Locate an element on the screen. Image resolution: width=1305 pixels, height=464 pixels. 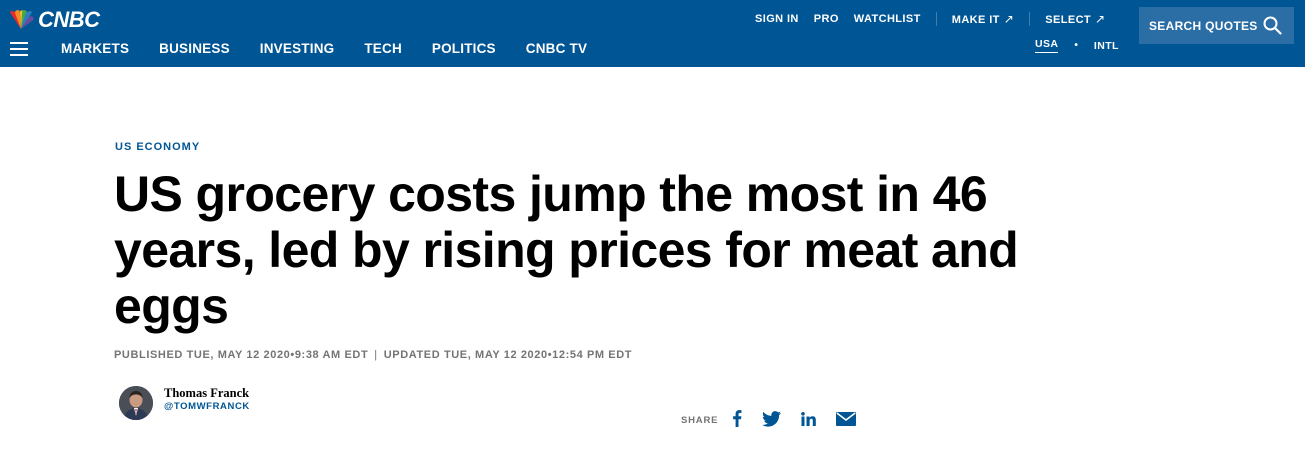
published-time: PUBLISHED TUE, MAY 12 2020•9:38 AM EDT is located at coordinates (241, 355).